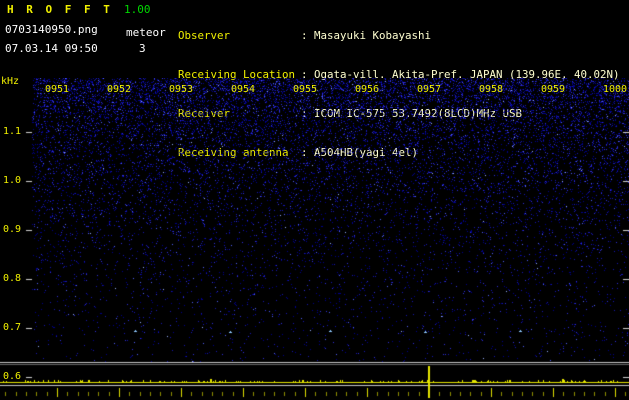 This screenshot has width=629, height=400. What do you see at coordinates (137, 9) in the screenshot?
I see `app-version: 1.00` at bounding box center [137, 9].